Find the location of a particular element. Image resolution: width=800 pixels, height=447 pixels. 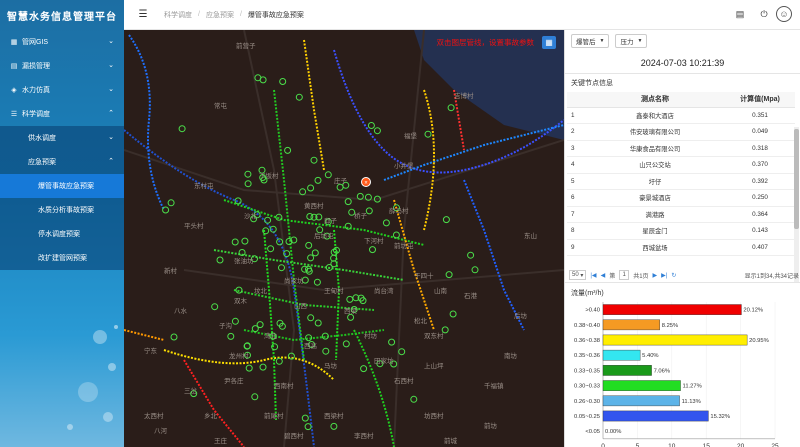

column-header-name: 测点名称 is located at coordinates (655, 100).